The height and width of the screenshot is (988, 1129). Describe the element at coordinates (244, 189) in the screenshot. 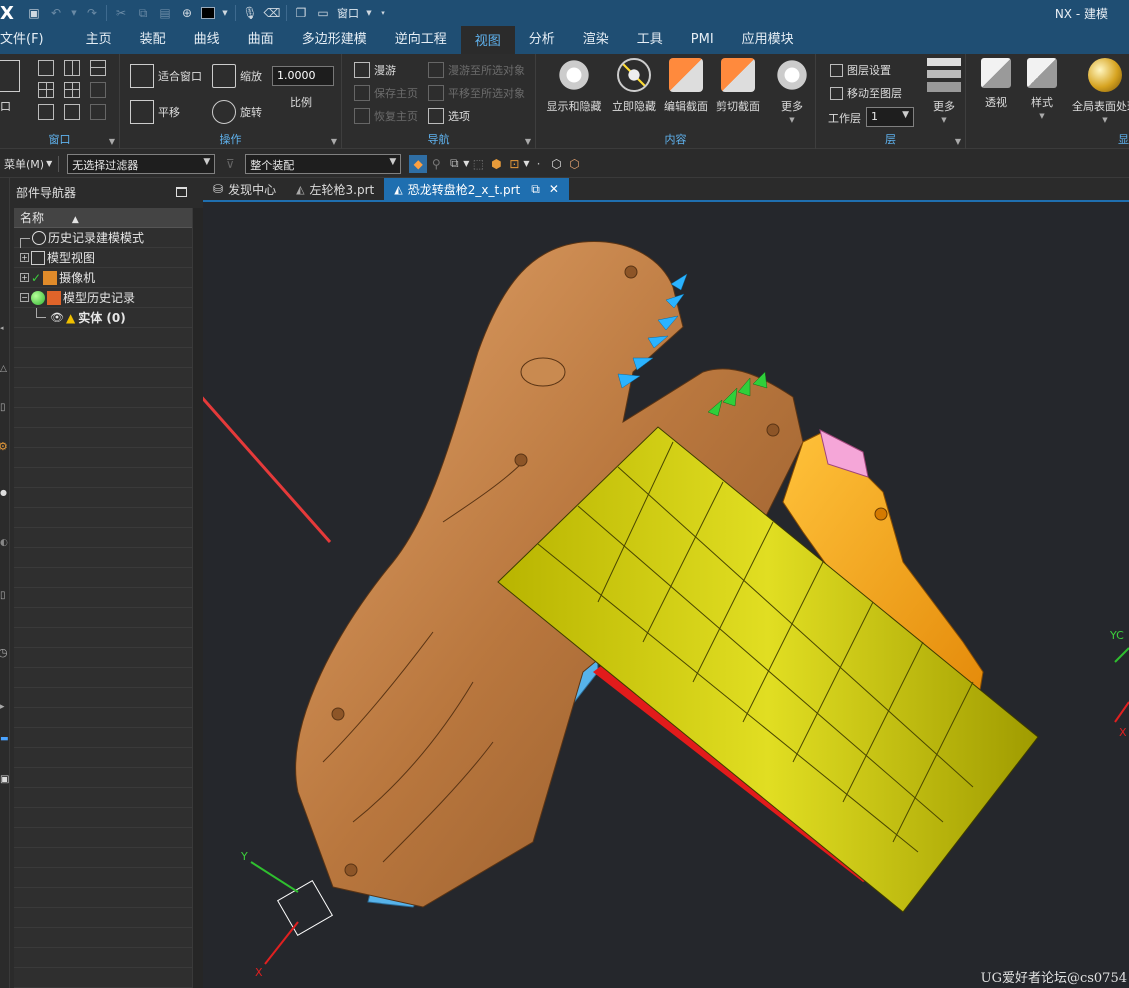

I see `tab-discovery-center: ⛁ 发现中心` at that location.